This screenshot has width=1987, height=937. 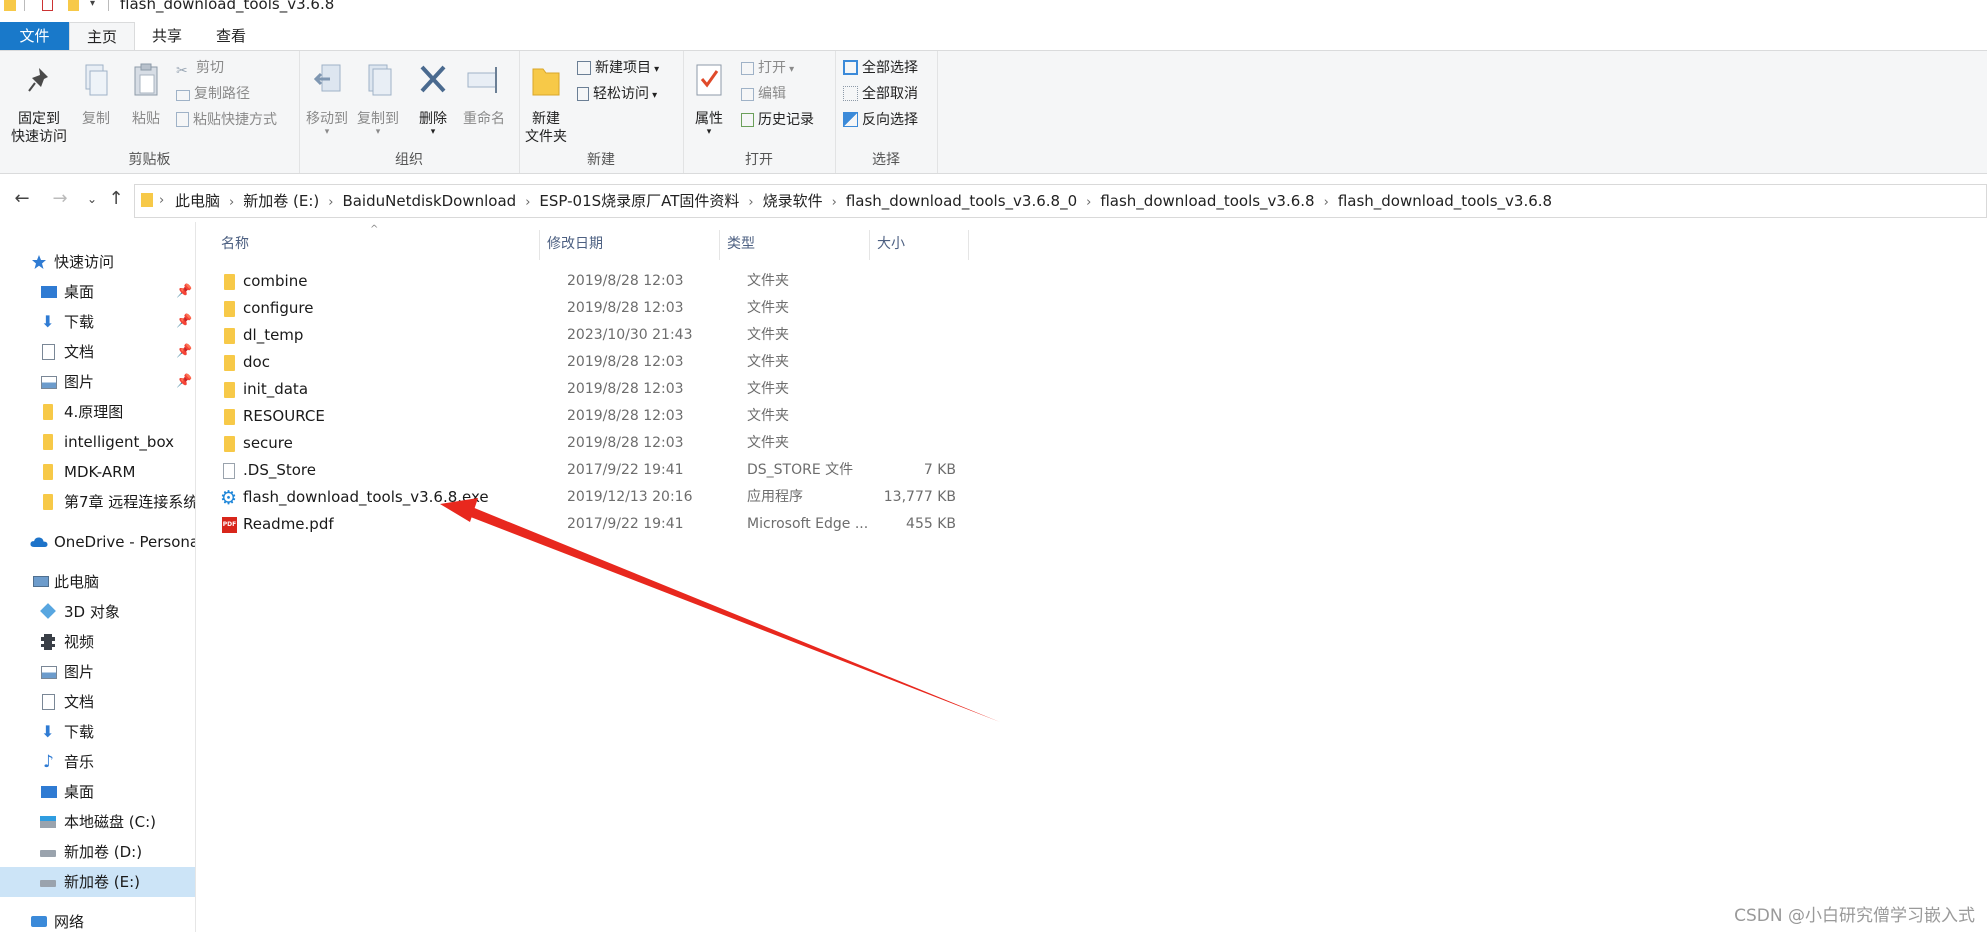 I want to click on cube-icon, so click(x=48, y=611).